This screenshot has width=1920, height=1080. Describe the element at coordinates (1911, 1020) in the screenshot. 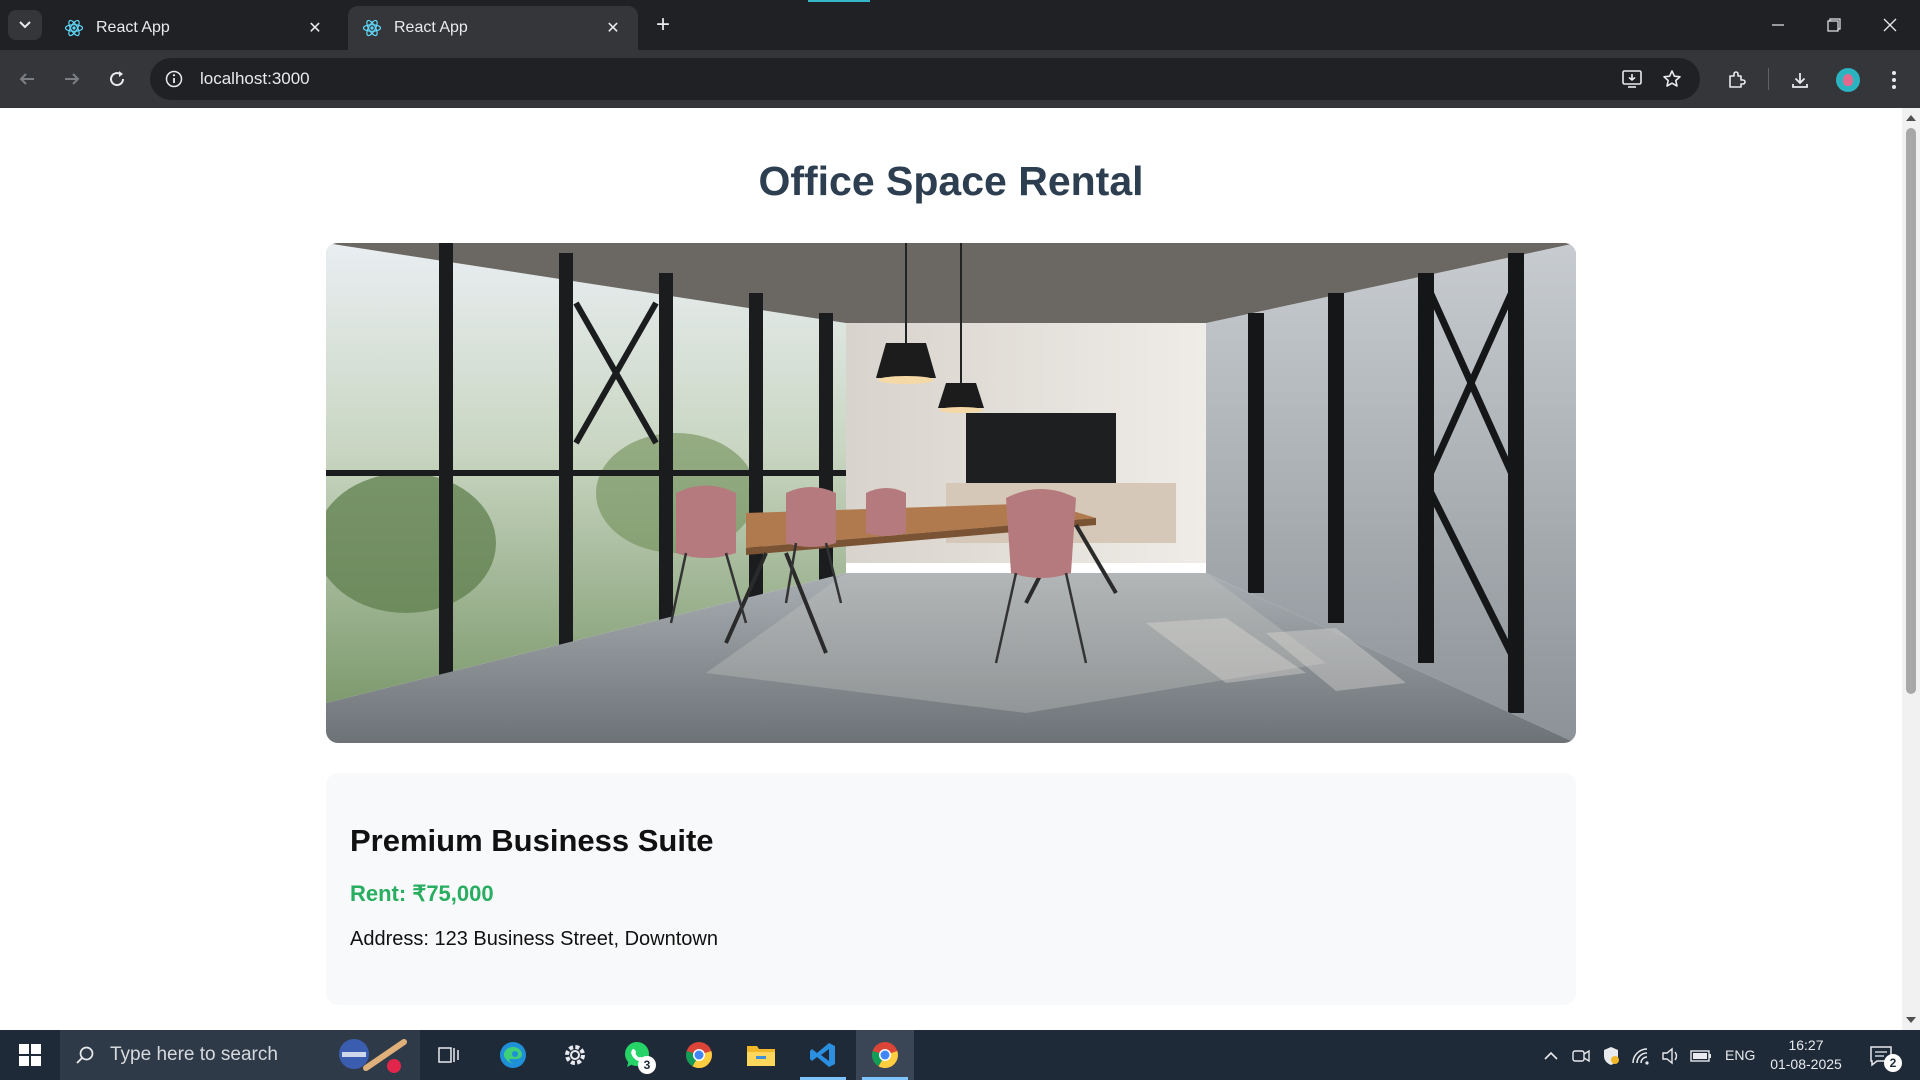

I see `scroll-down-icon` at that location.